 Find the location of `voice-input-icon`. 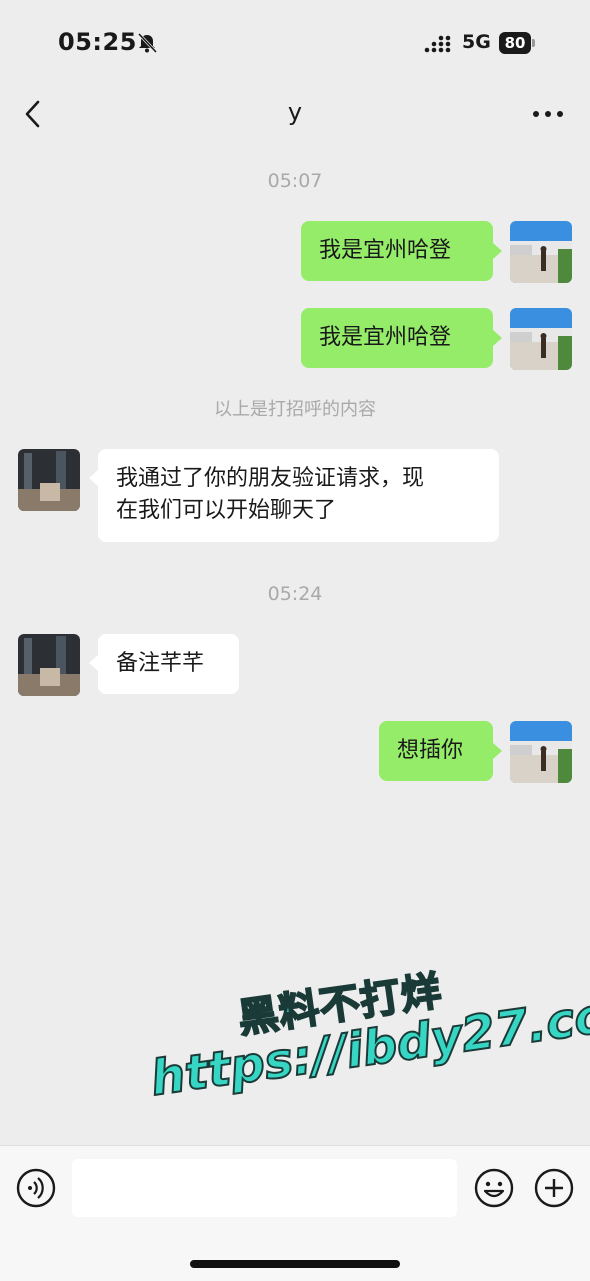

voice-input-icon is located at coordinates (36, 1188).